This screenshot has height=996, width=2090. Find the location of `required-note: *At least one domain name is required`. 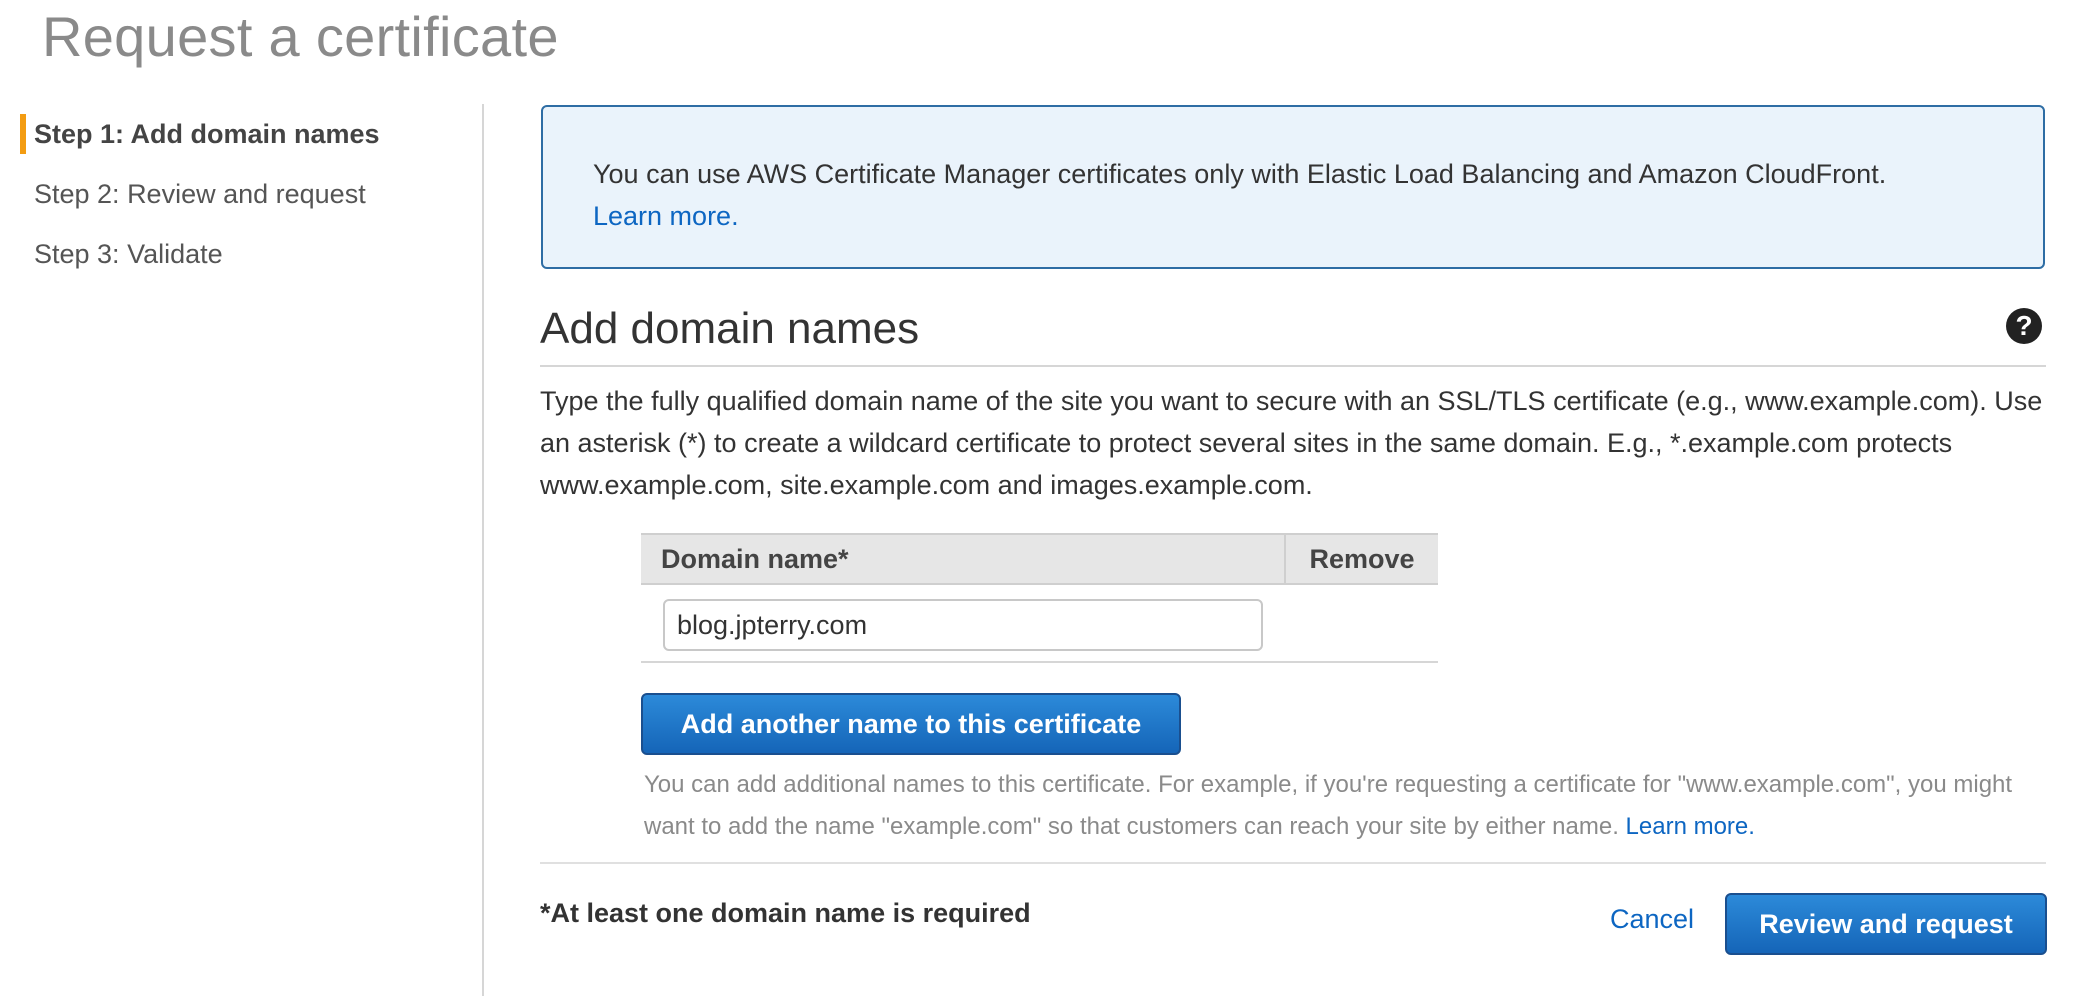

required-note: *At least one domain name is required is located at coordinates (785, 913).